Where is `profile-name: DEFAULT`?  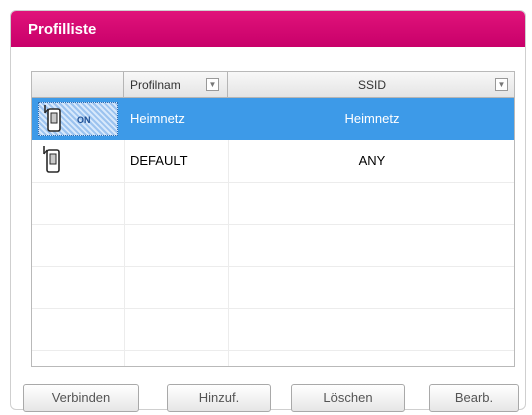
profile-name: DEFAULT is located at coordinates (159, 160).